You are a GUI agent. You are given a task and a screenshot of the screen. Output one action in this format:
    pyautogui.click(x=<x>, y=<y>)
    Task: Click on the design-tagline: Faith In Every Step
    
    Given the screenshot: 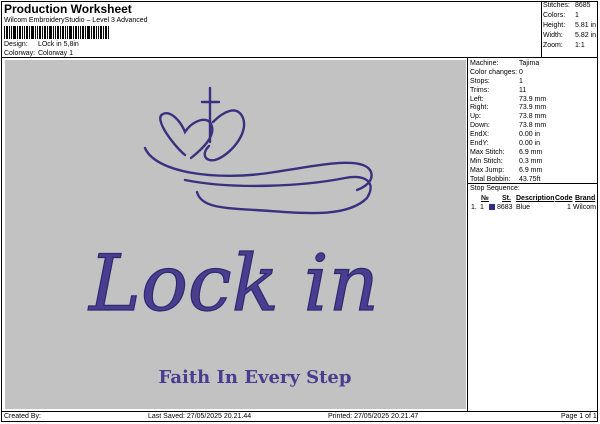 What is the action you would take?
    pyautogui.click(x=255, y=377)
    